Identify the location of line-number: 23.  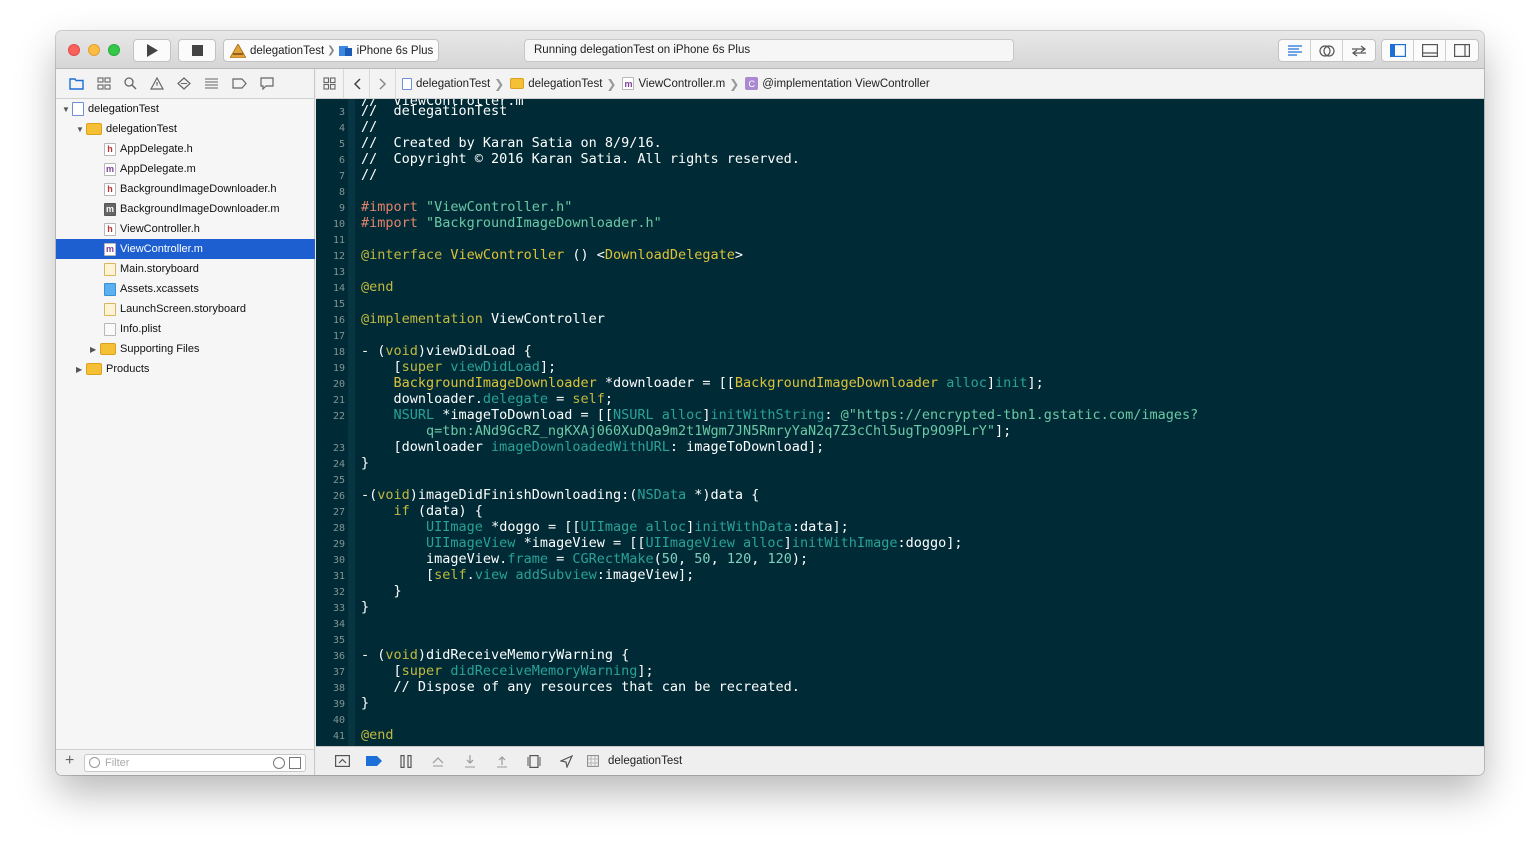
(338, 448).